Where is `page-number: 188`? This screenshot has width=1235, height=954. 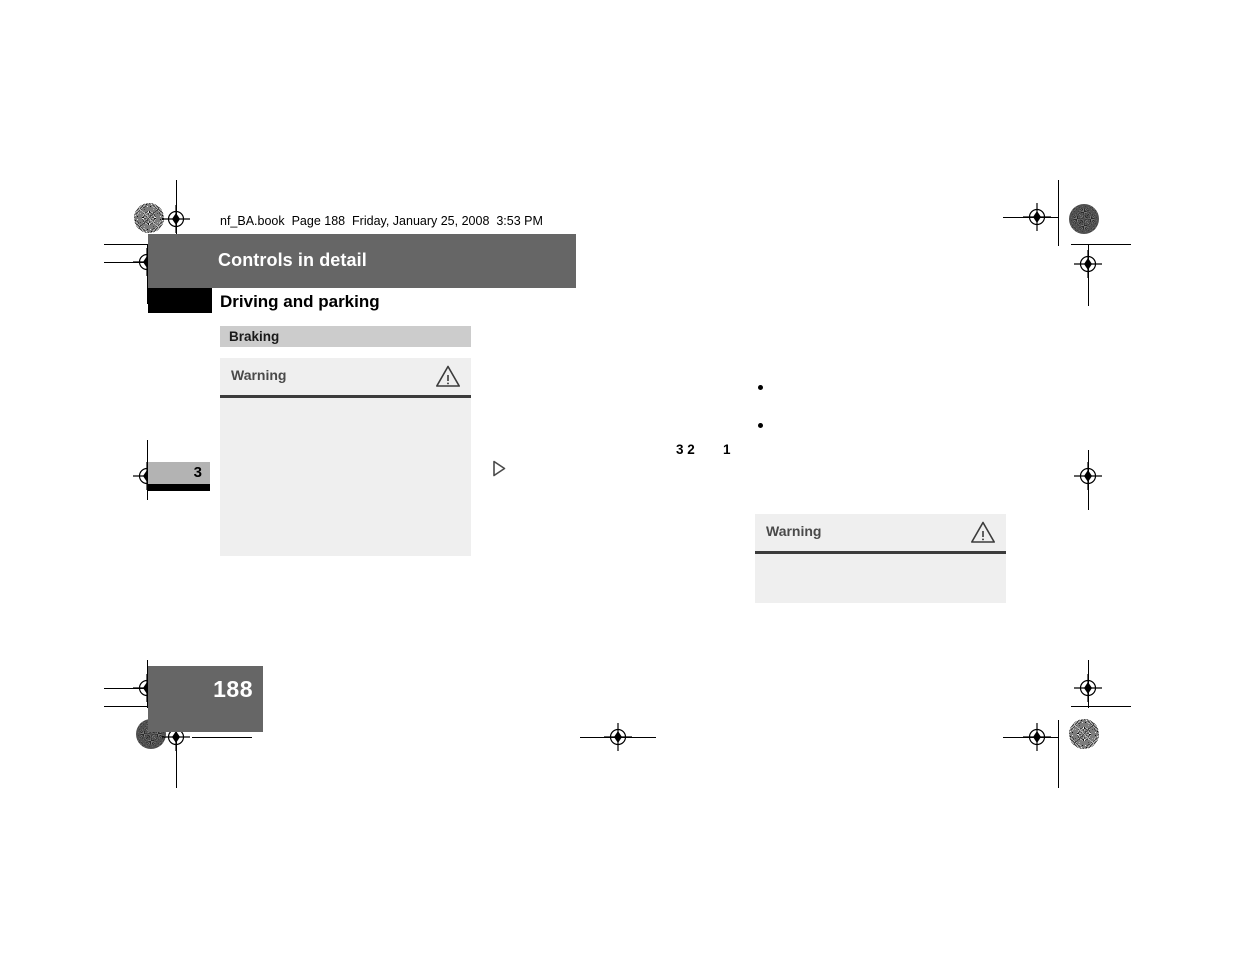 page-number: 188 is located at coordinates (233, 689).